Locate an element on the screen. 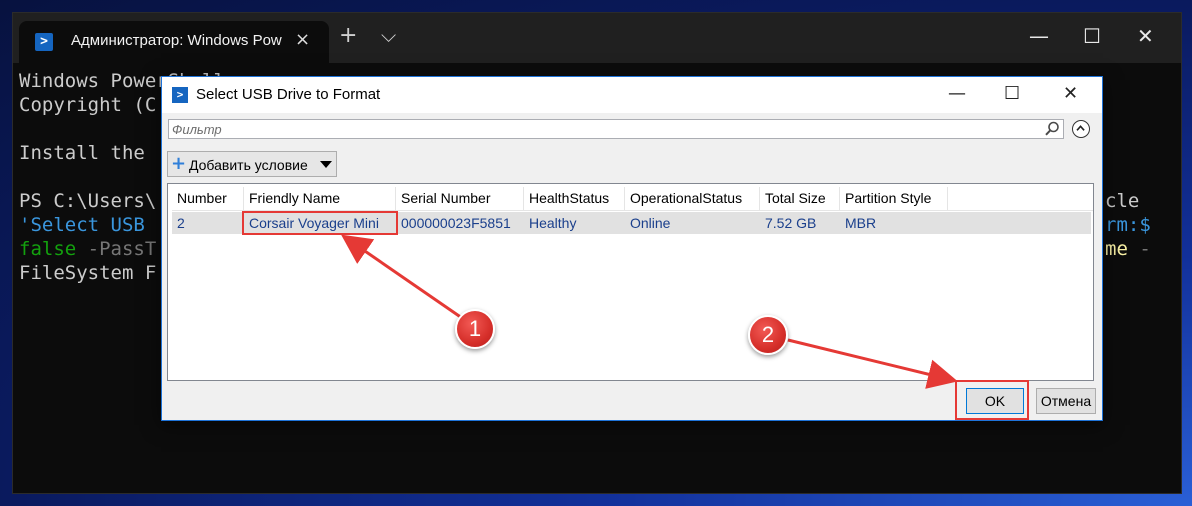  annotation-badge-1: 1 is located at coordinates (475, 329).